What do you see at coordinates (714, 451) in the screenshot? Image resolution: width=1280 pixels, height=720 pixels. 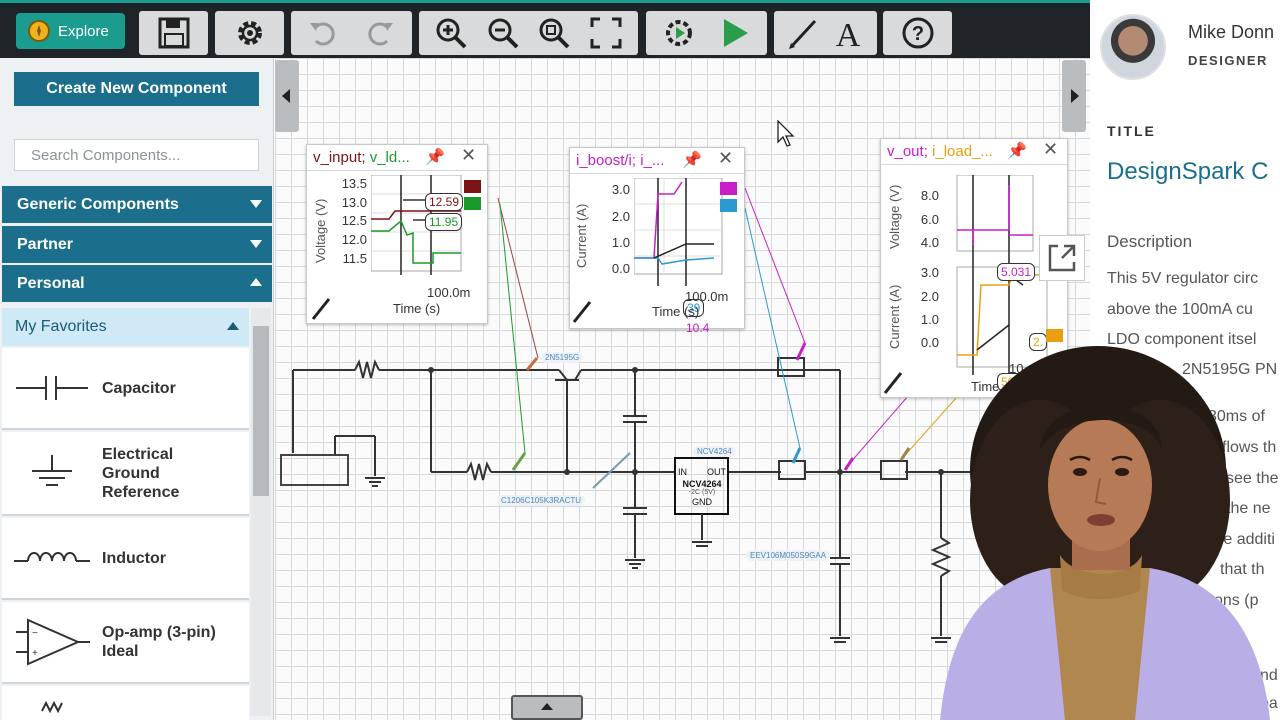 I see `regulator-tag: NCV4264` at bounding box center [714, 451].